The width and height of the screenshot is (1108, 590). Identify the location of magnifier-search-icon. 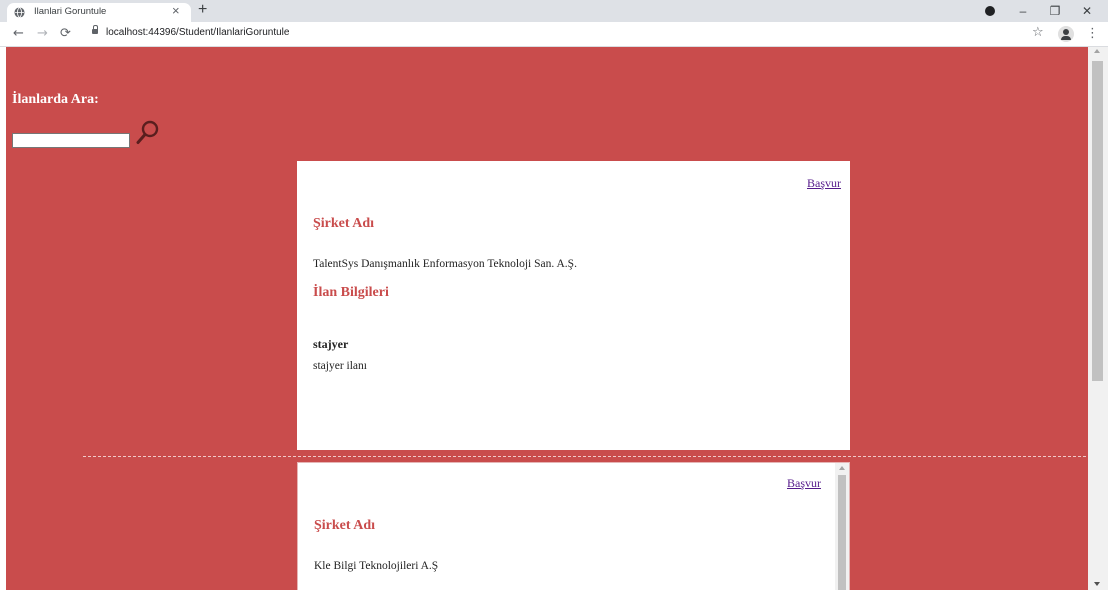
(148, 132).